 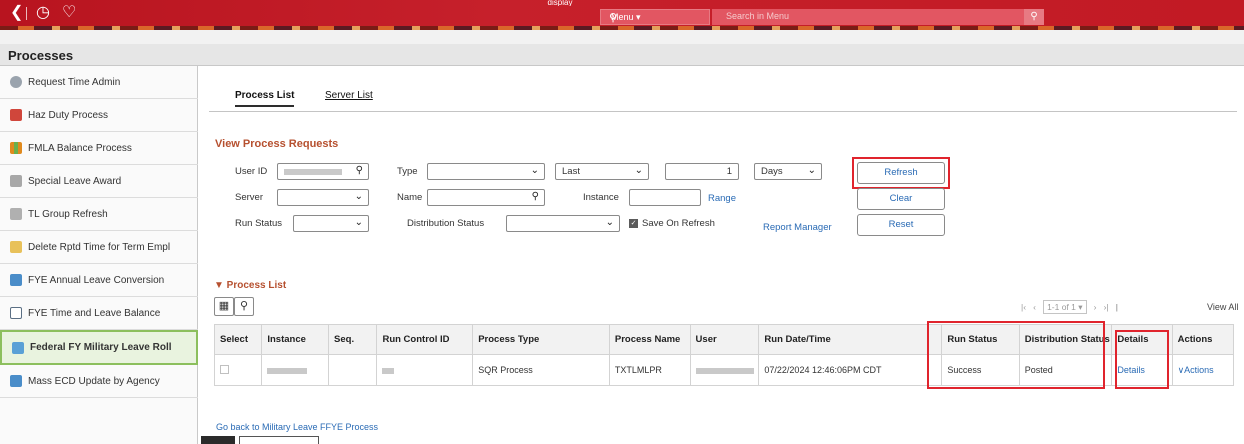 What do you see at coordinates (99, 313) in the screenshot?
I see `sidebar-item-fye-time-and-leave-balance: FYE Time and Leave Balance` at bounding box center [99, 313].